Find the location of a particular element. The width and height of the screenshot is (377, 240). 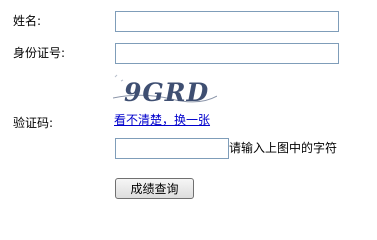

captcha-label: 验证码: is located at coordinates (33, 123).